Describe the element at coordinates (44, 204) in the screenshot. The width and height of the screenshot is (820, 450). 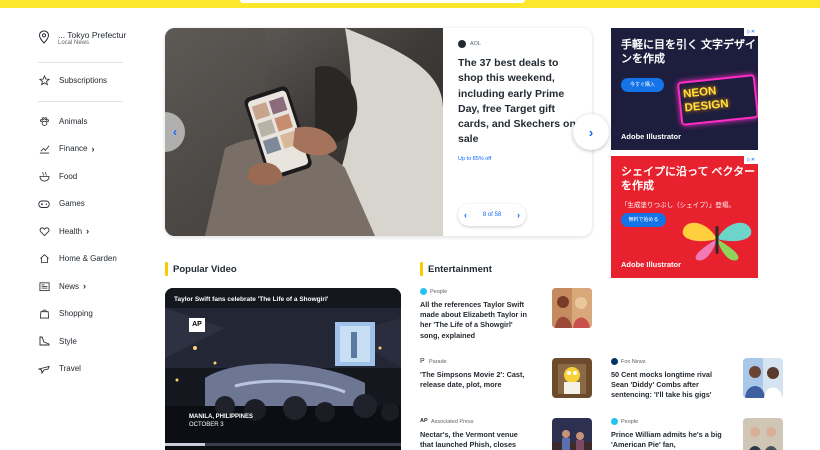
I see `gamepad-icon` at that location.